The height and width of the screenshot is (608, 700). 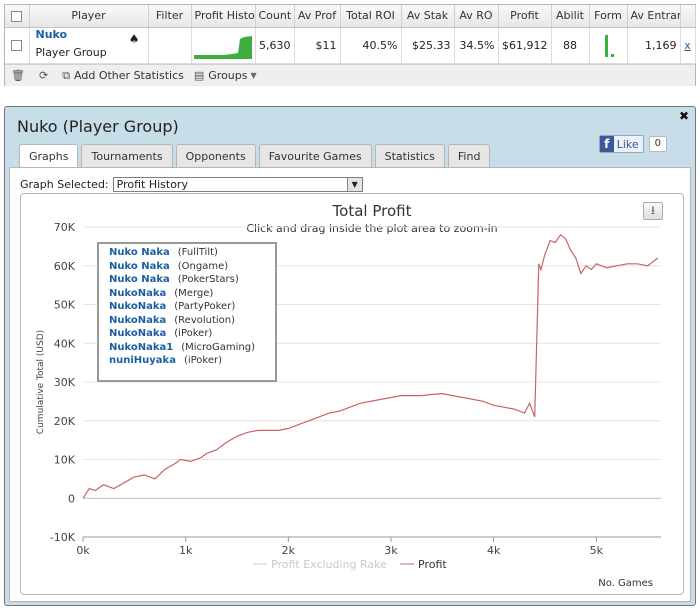 What do you see at coordinates (625, 583) in the screenshot?
I see `x-axis-label: No. Games` at bounding box center [625, 583].